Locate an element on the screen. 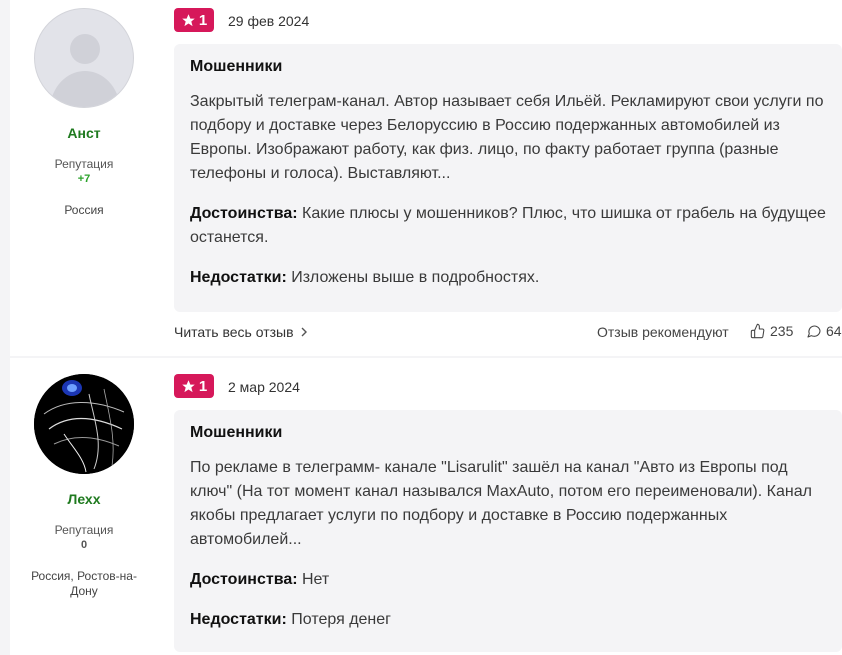  review-cons: Недостатки: Потеря денег is located at coordinates (508, 620).